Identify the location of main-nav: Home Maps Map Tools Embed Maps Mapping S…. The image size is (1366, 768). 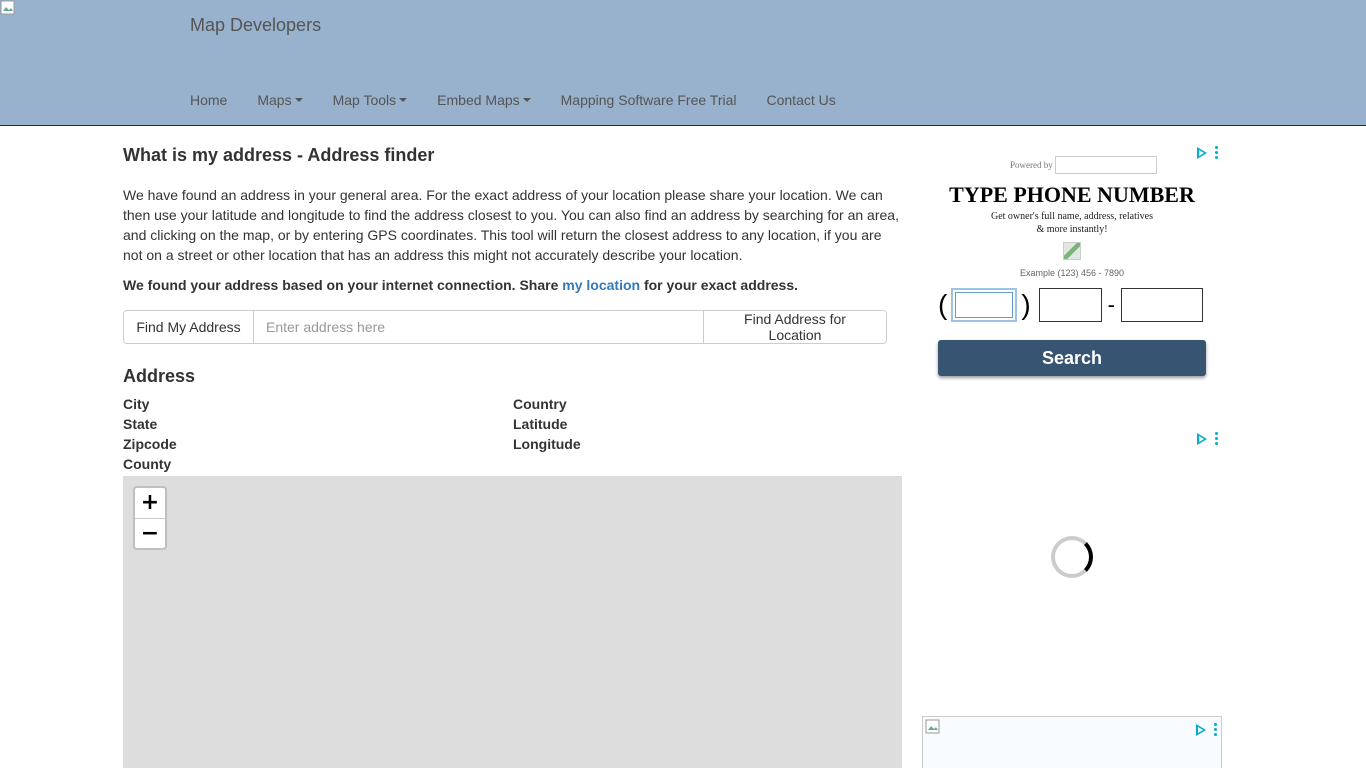
(513, 100).